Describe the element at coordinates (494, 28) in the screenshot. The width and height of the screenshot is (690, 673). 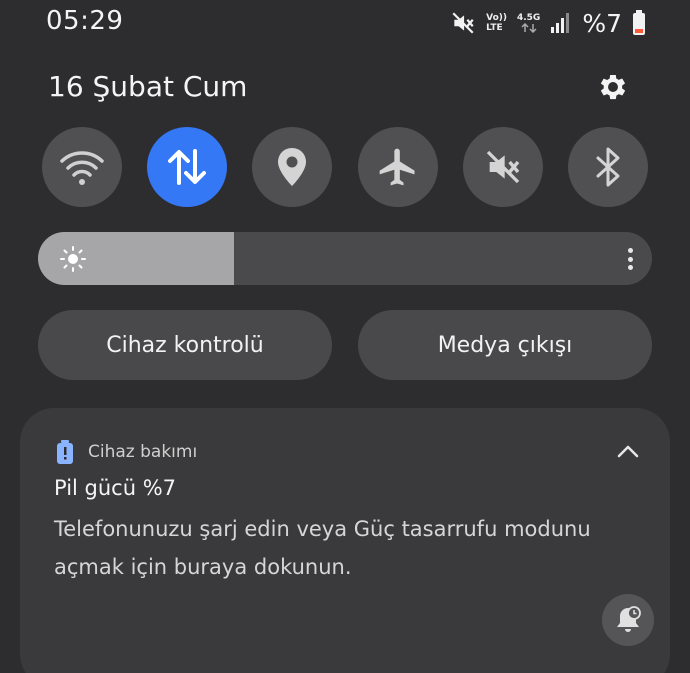
I see `volte-bottom-label: LTE` at that location.